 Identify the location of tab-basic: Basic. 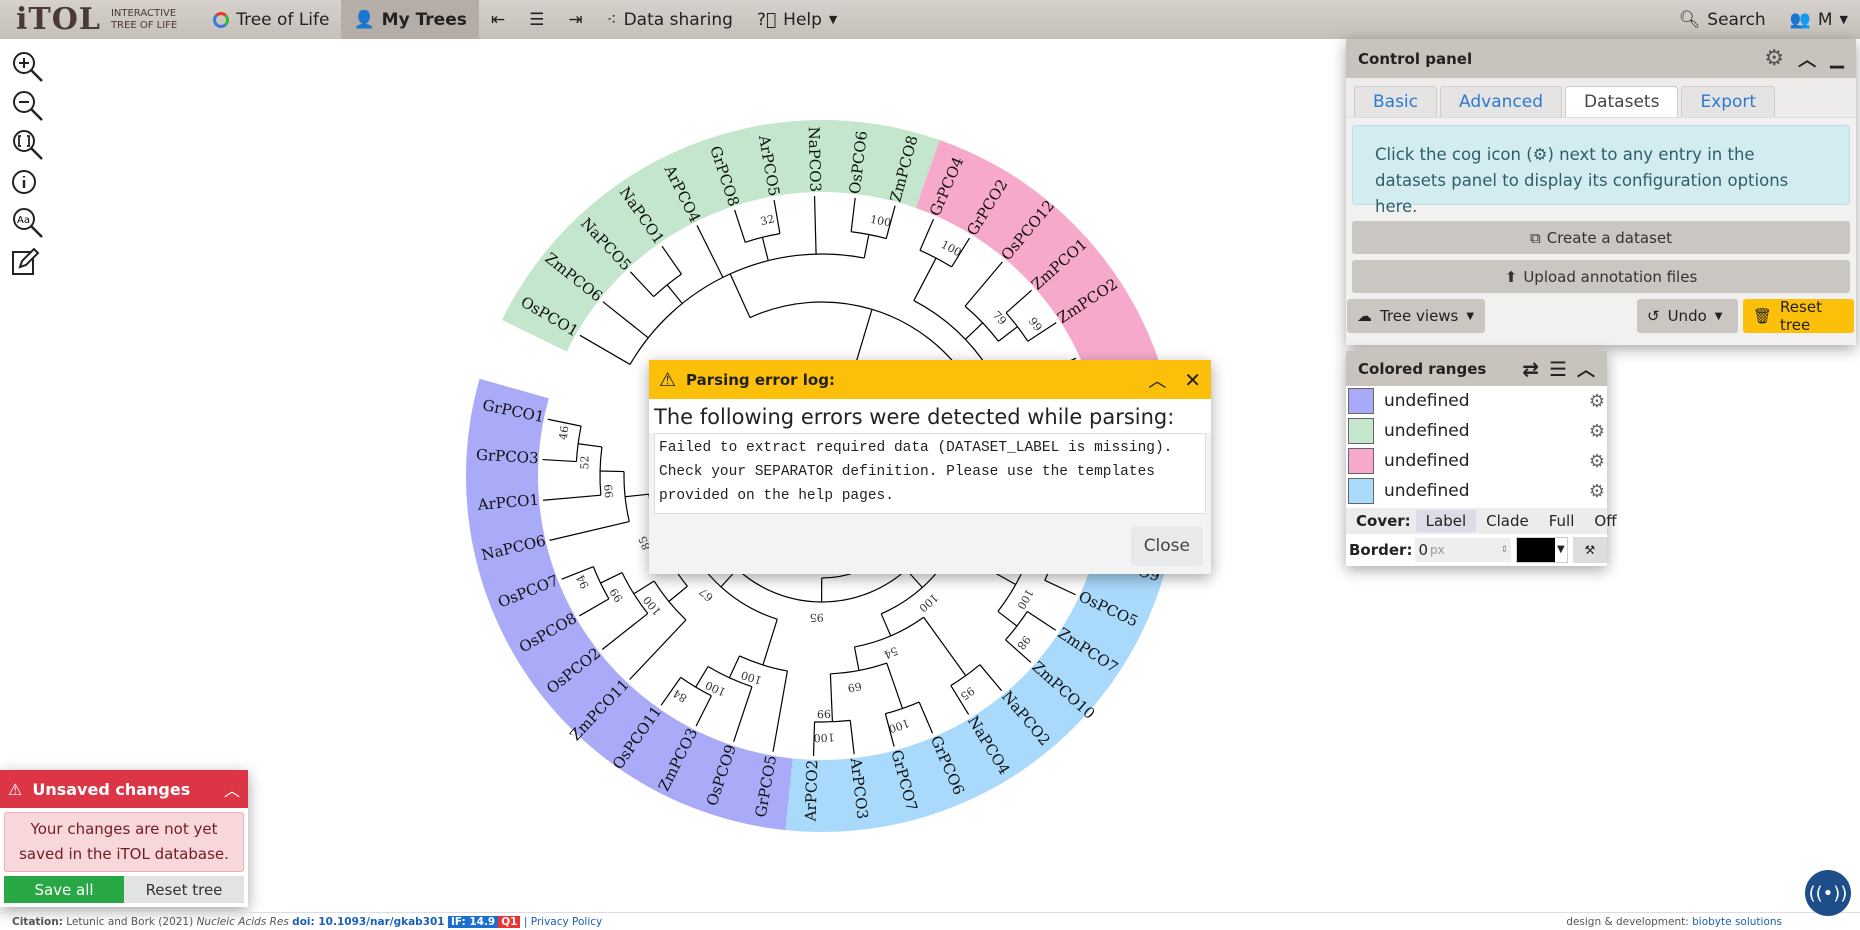
(1396, 101).